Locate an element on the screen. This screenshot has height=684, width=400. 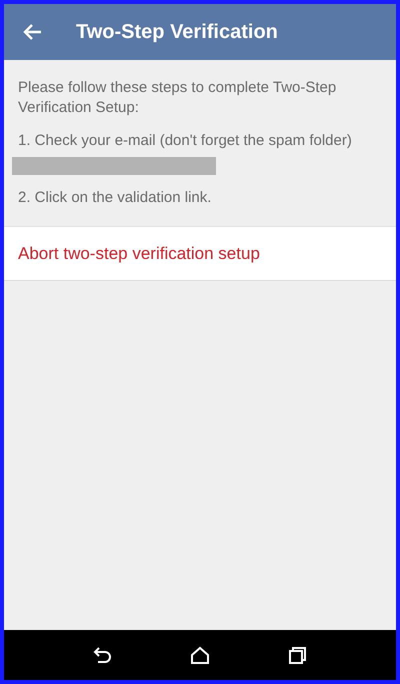
instruction-text: Please follow these steps to complete Two-Step Verification Setup: is located at coordinates (177, 98).